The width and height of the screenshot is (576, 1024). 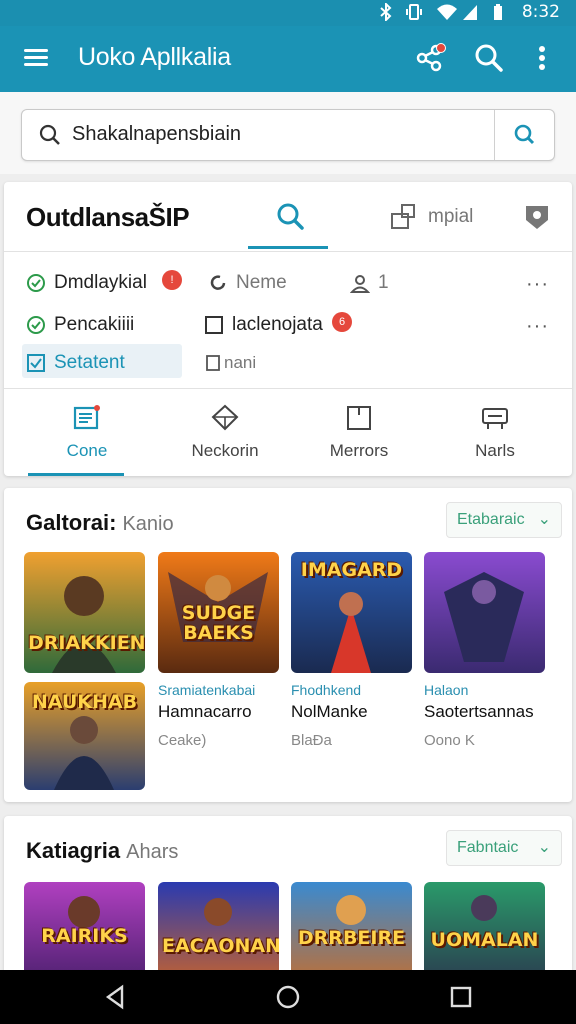 What do you see at coordinates (430, 58) in the screenshot?
I see `share-icon` at bounding box center [430, 58].